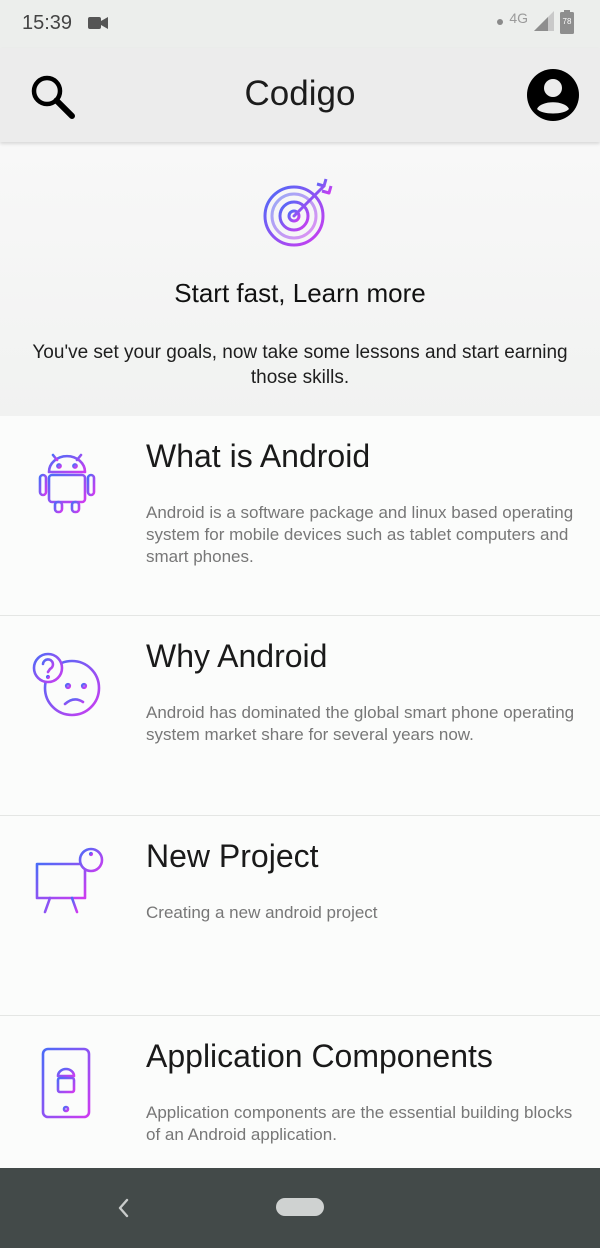  Describe the element at coordinates (518, 18) in the screenshot. I see `network-type: 4G` at that location.